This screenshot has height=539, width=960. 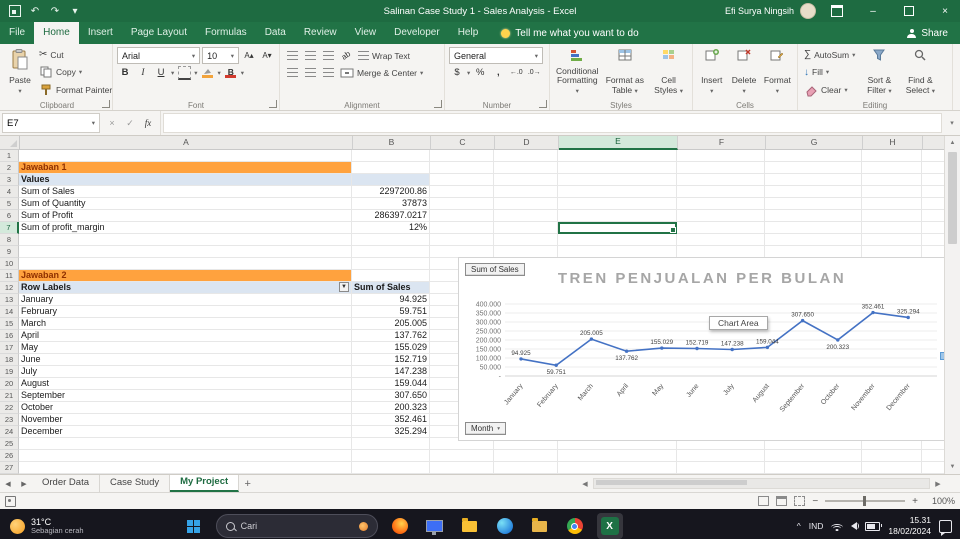 I want to click on cell-B7: 12%, so click(x=391, y=228).